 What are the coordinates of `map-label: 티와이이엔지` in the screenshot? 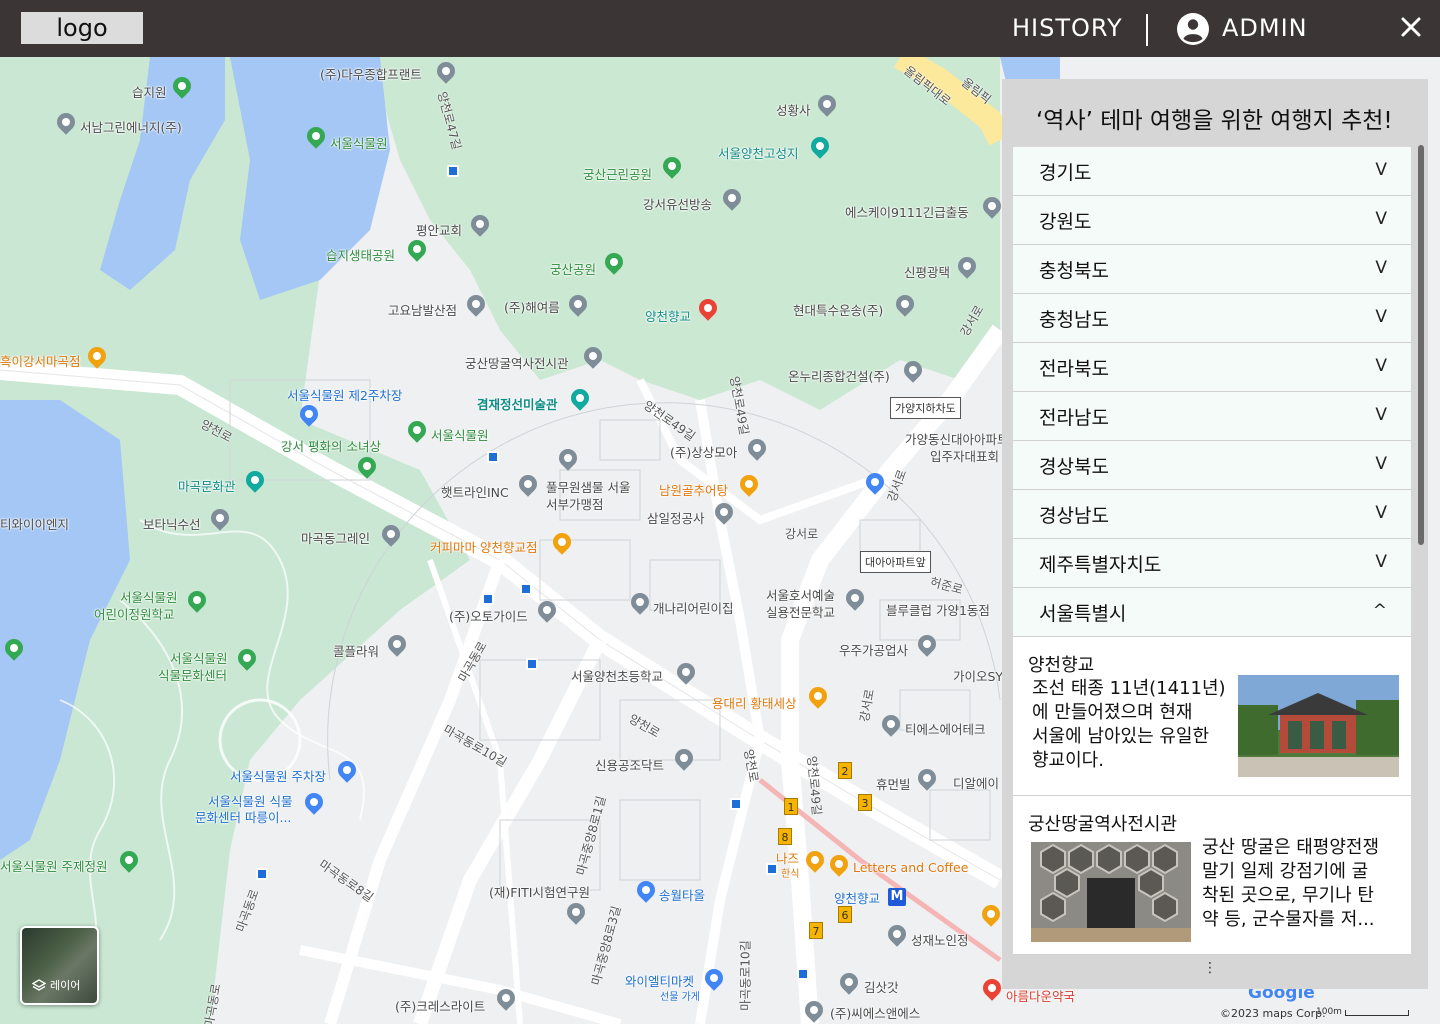 It's located at (34, 523).